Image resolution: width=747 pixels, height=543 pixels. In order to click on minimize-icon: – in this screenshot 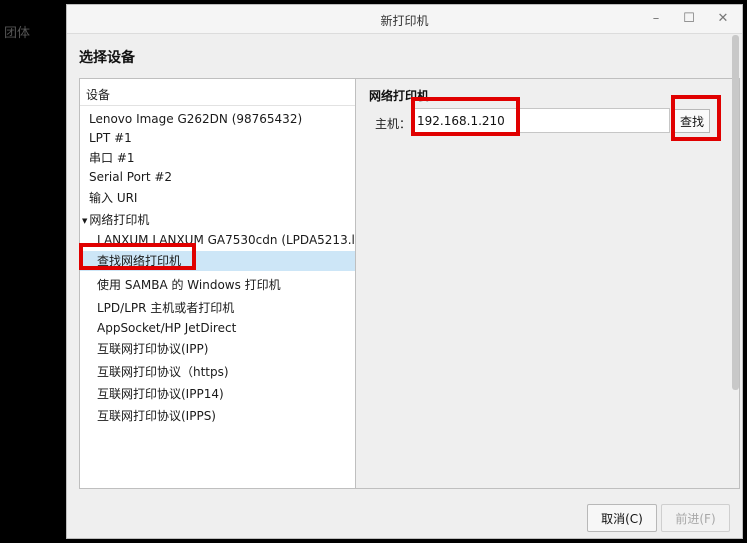, I will do `click(656, 19)`.